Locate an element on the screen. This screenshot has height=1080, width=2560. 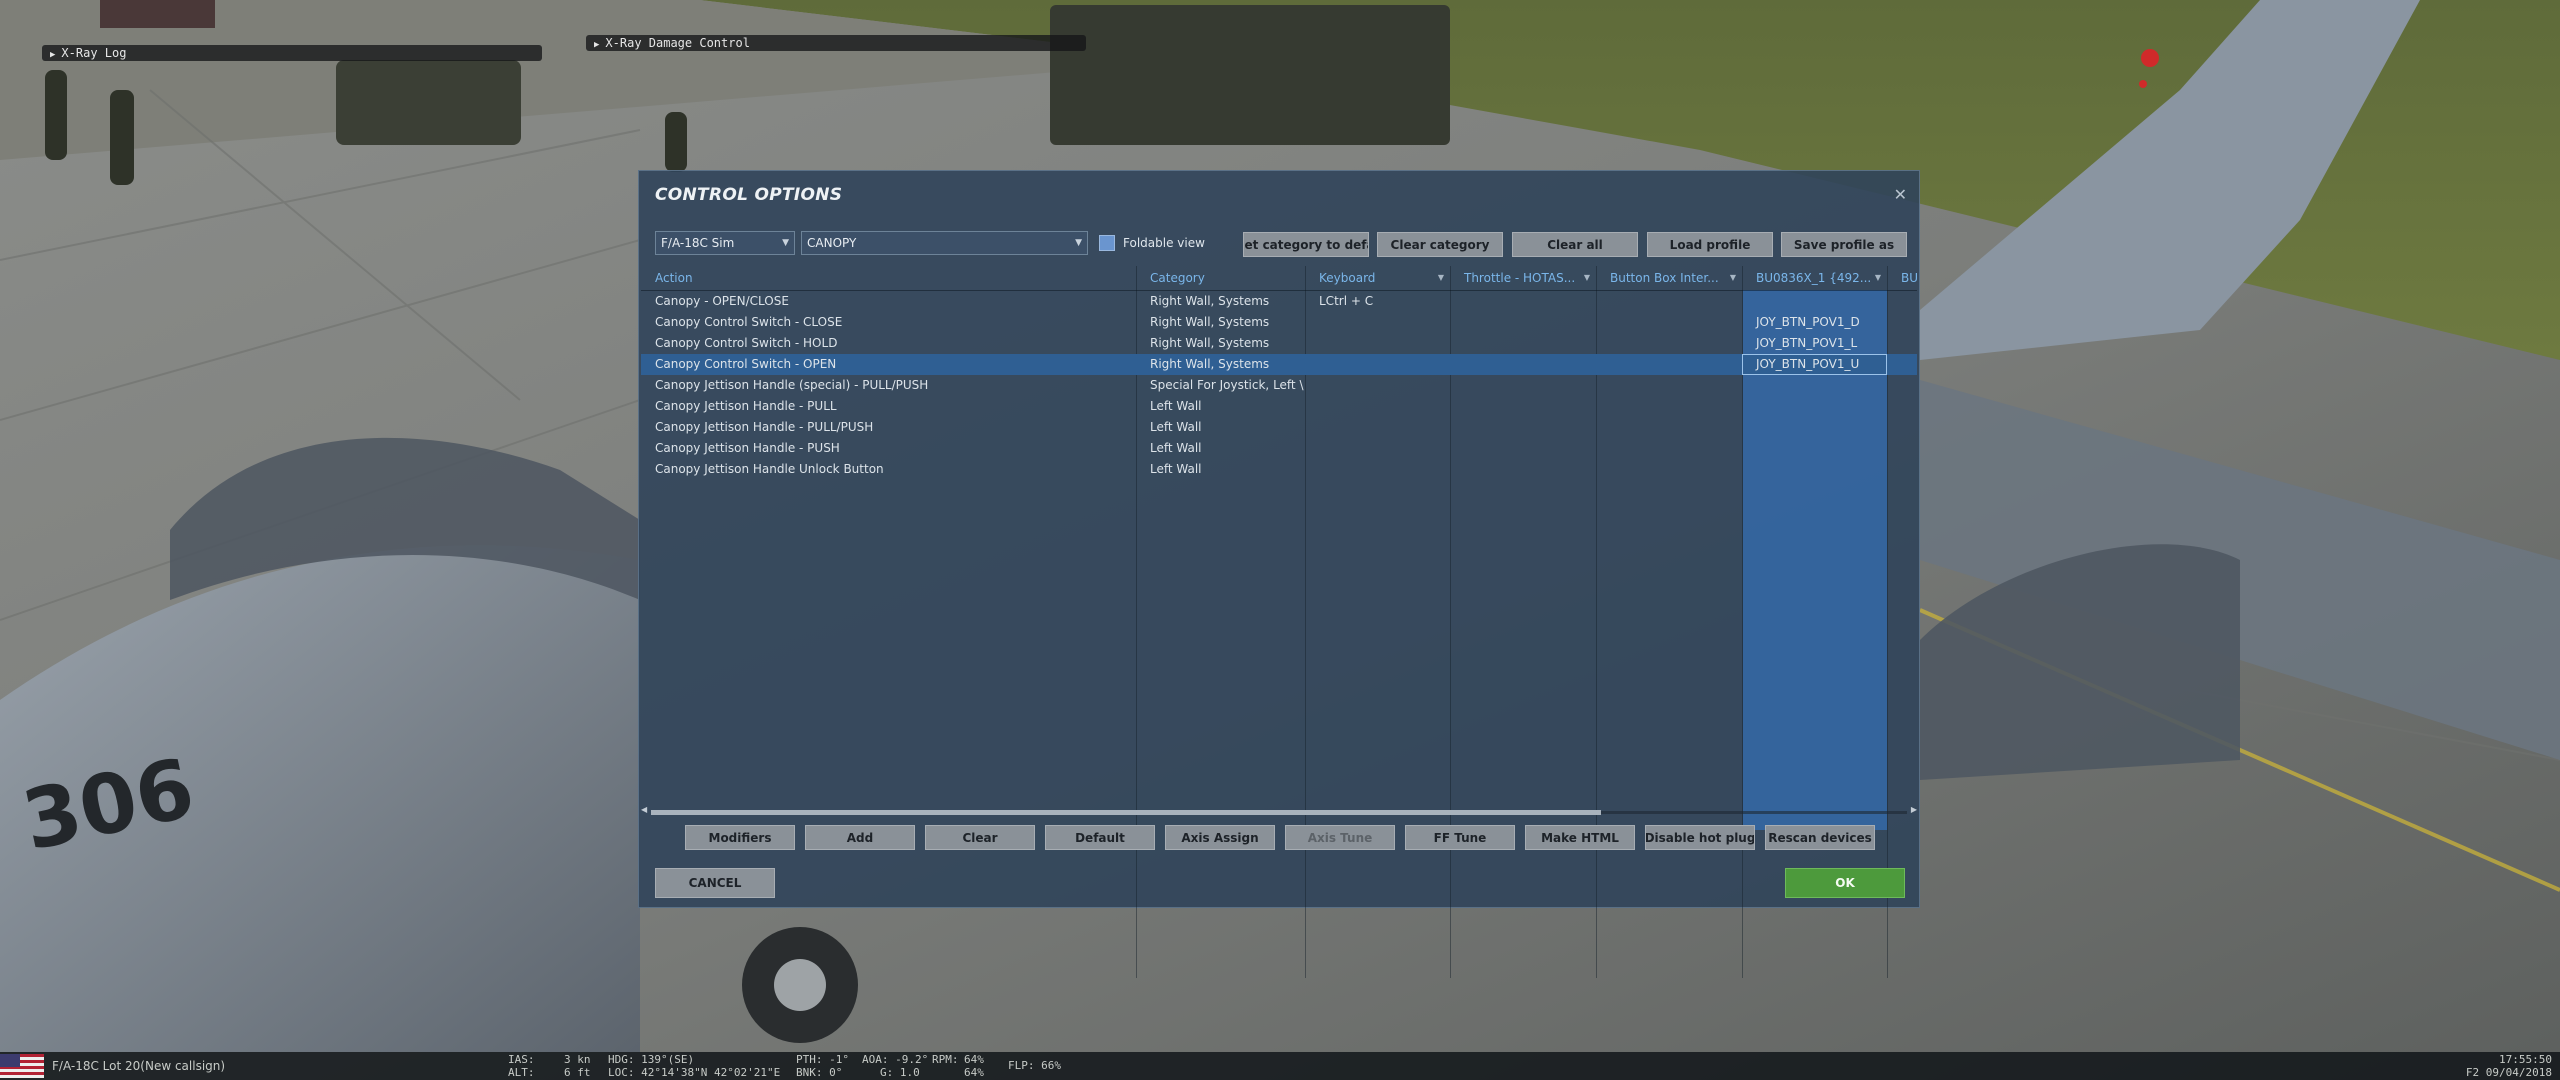
table-row: Canopy Jettison Handle - PUSH Left Wall is located at coordinates (1279, 448).